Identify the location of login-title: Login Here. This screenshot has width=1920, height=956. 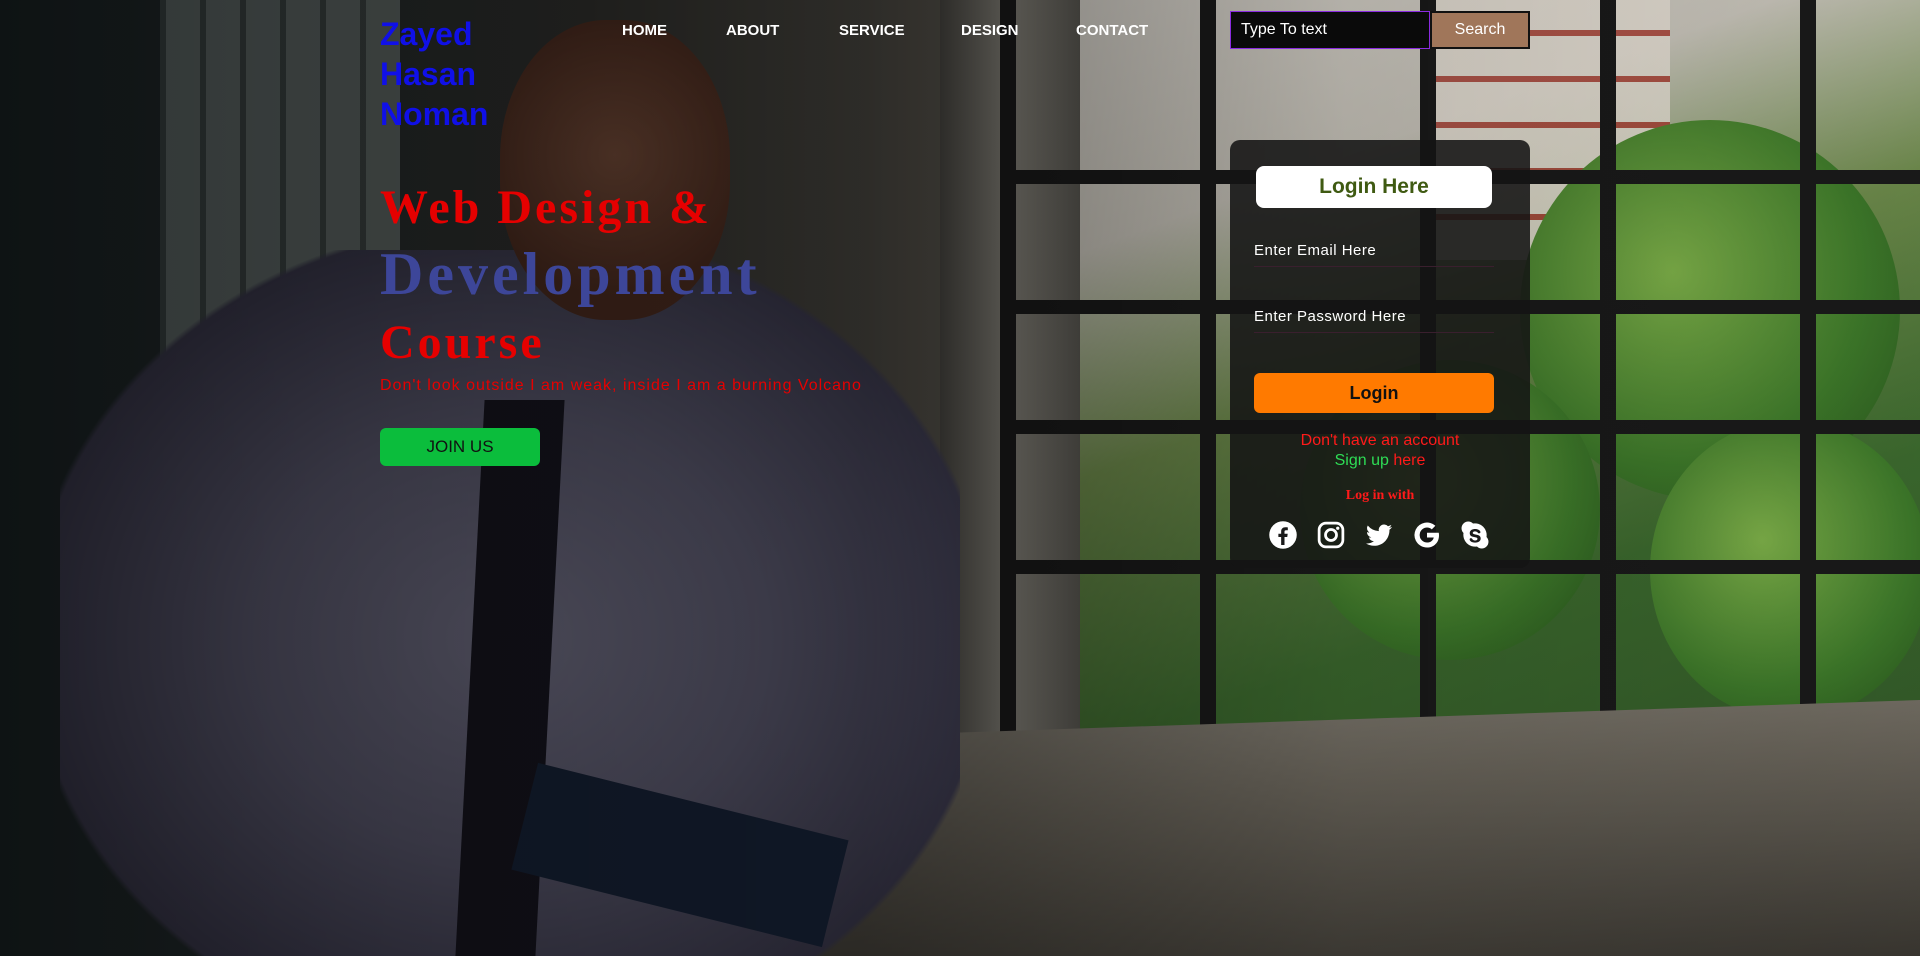
(1374, 187).